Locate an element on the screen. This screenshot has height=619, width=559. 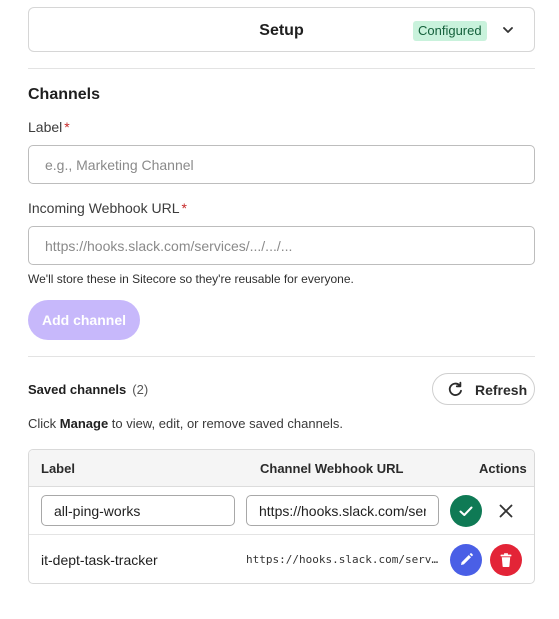
refresh-button: Refresh is located at coordinates (483, 389).